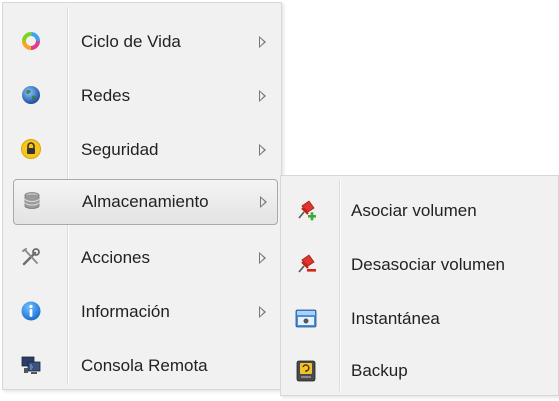 The height and width of the screenshot is (401, 559). What do you see at coordinates (31, 311) in the screenshot?
I see `info-icon` at bounding box center [31, 311].